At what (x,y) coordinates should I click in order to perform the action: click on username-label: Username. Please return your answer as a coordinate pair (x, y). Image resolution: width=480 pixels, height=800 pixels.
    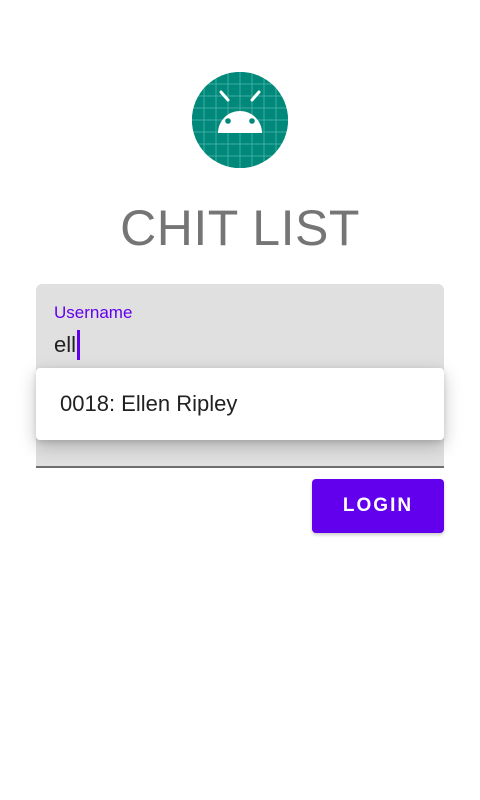
    Looking at the image, I should click on (93, 312).